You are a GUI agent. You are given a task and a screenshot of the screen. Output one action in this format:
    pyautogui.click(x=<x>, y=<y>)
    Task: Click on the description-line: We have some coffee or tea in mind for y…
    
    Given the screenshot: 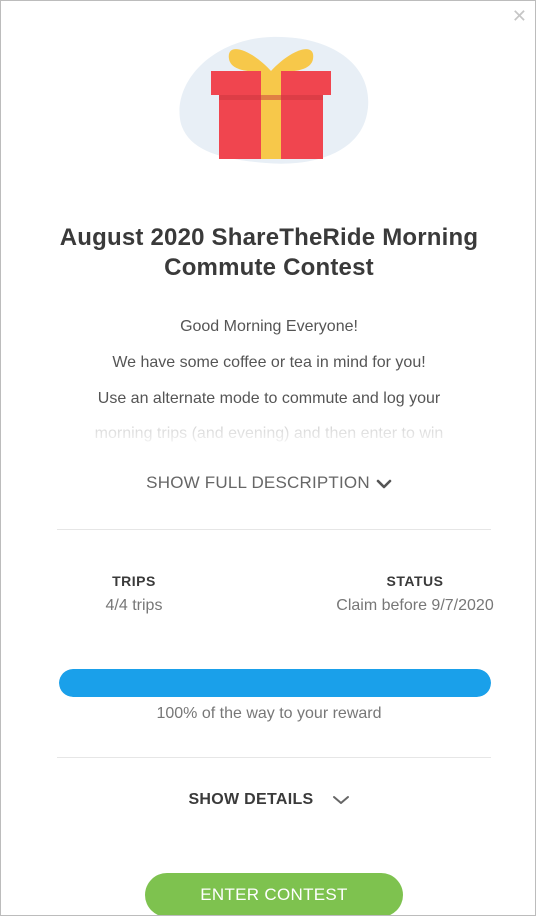 What is the action you would take?
    pyautogui.click(x=269, y=362)
    